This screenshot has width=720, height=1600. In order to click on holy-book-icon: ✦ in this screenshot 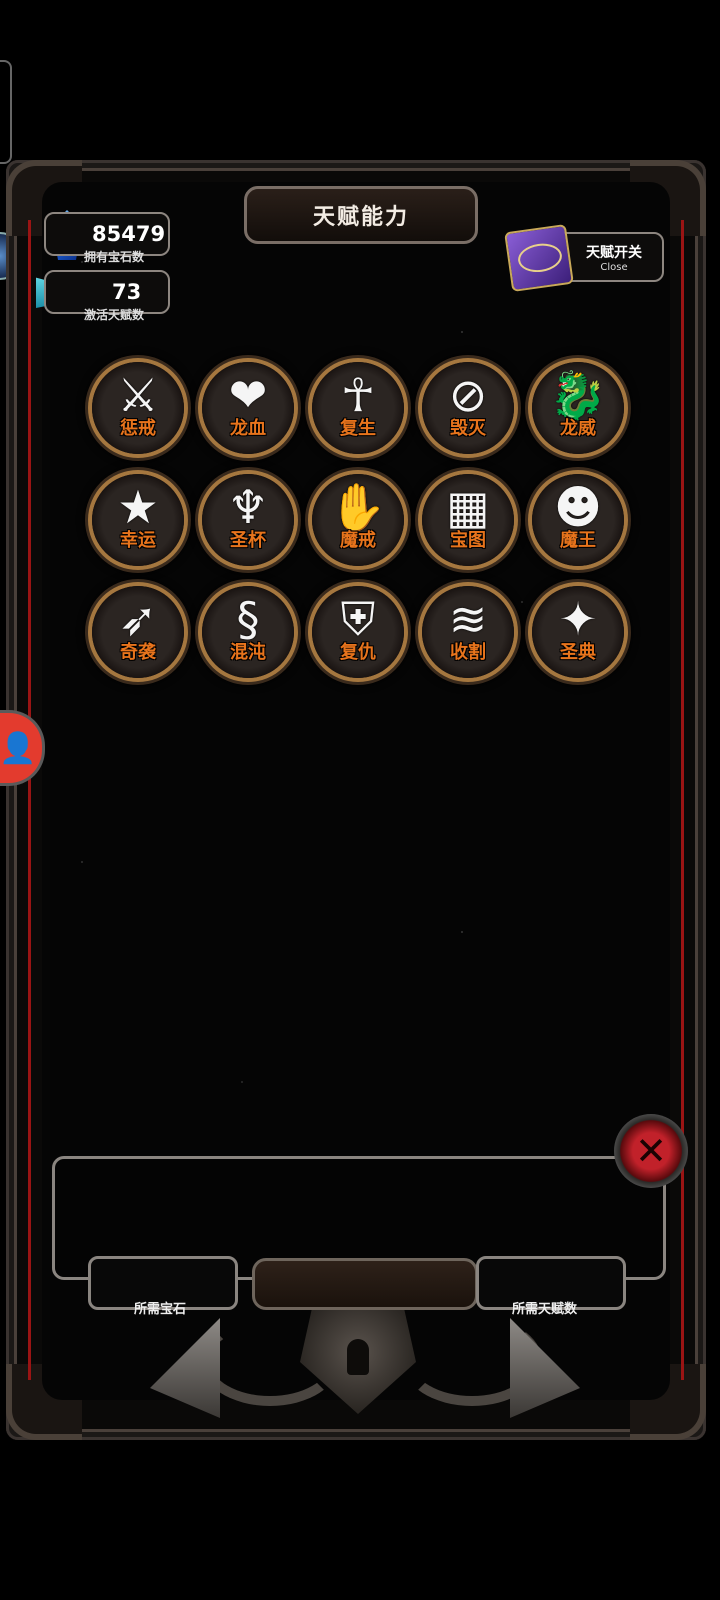, I will do `click(578, 619)`.